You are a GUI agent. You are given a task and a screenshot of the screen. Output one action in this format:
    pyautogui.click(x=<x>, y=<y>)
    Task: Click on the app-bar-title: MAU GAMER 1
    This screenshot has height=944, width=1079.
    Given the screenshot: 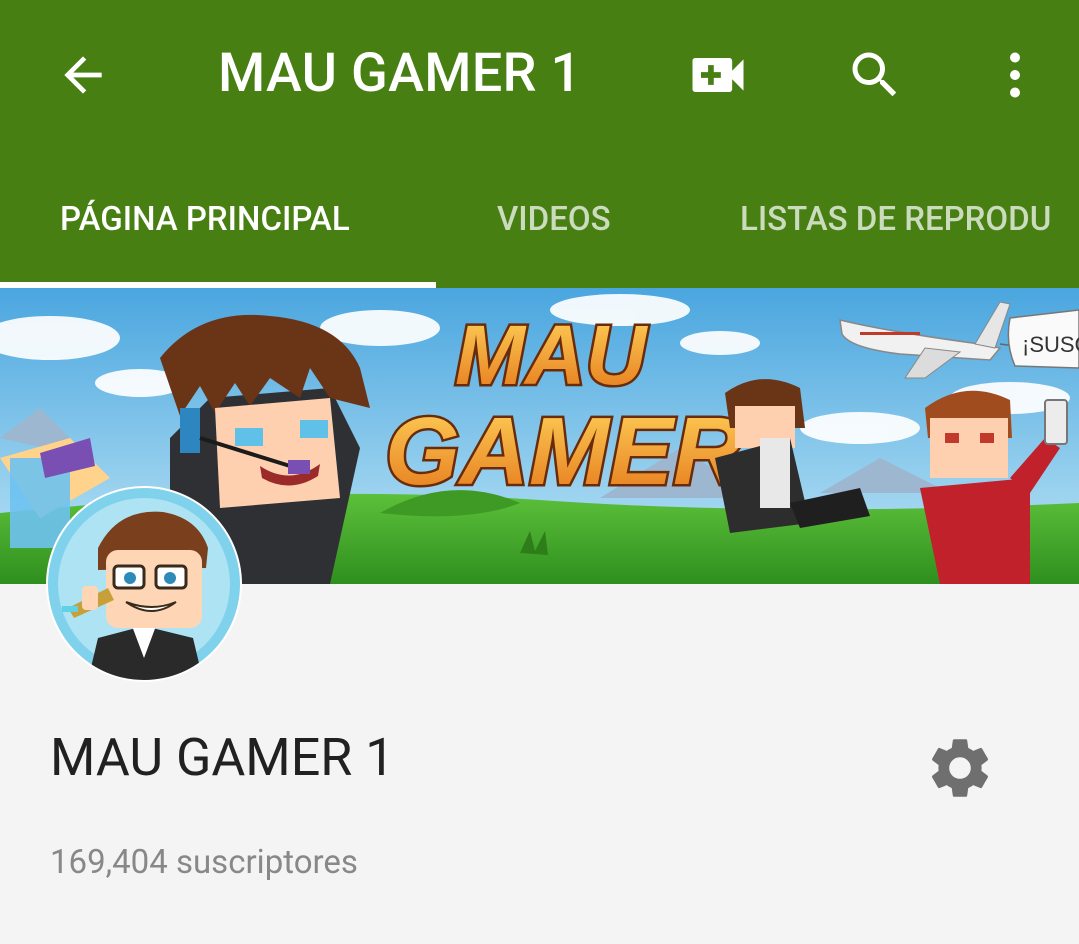 What is the action you would take?
    pyautogui.click(x=400, y=73)
    